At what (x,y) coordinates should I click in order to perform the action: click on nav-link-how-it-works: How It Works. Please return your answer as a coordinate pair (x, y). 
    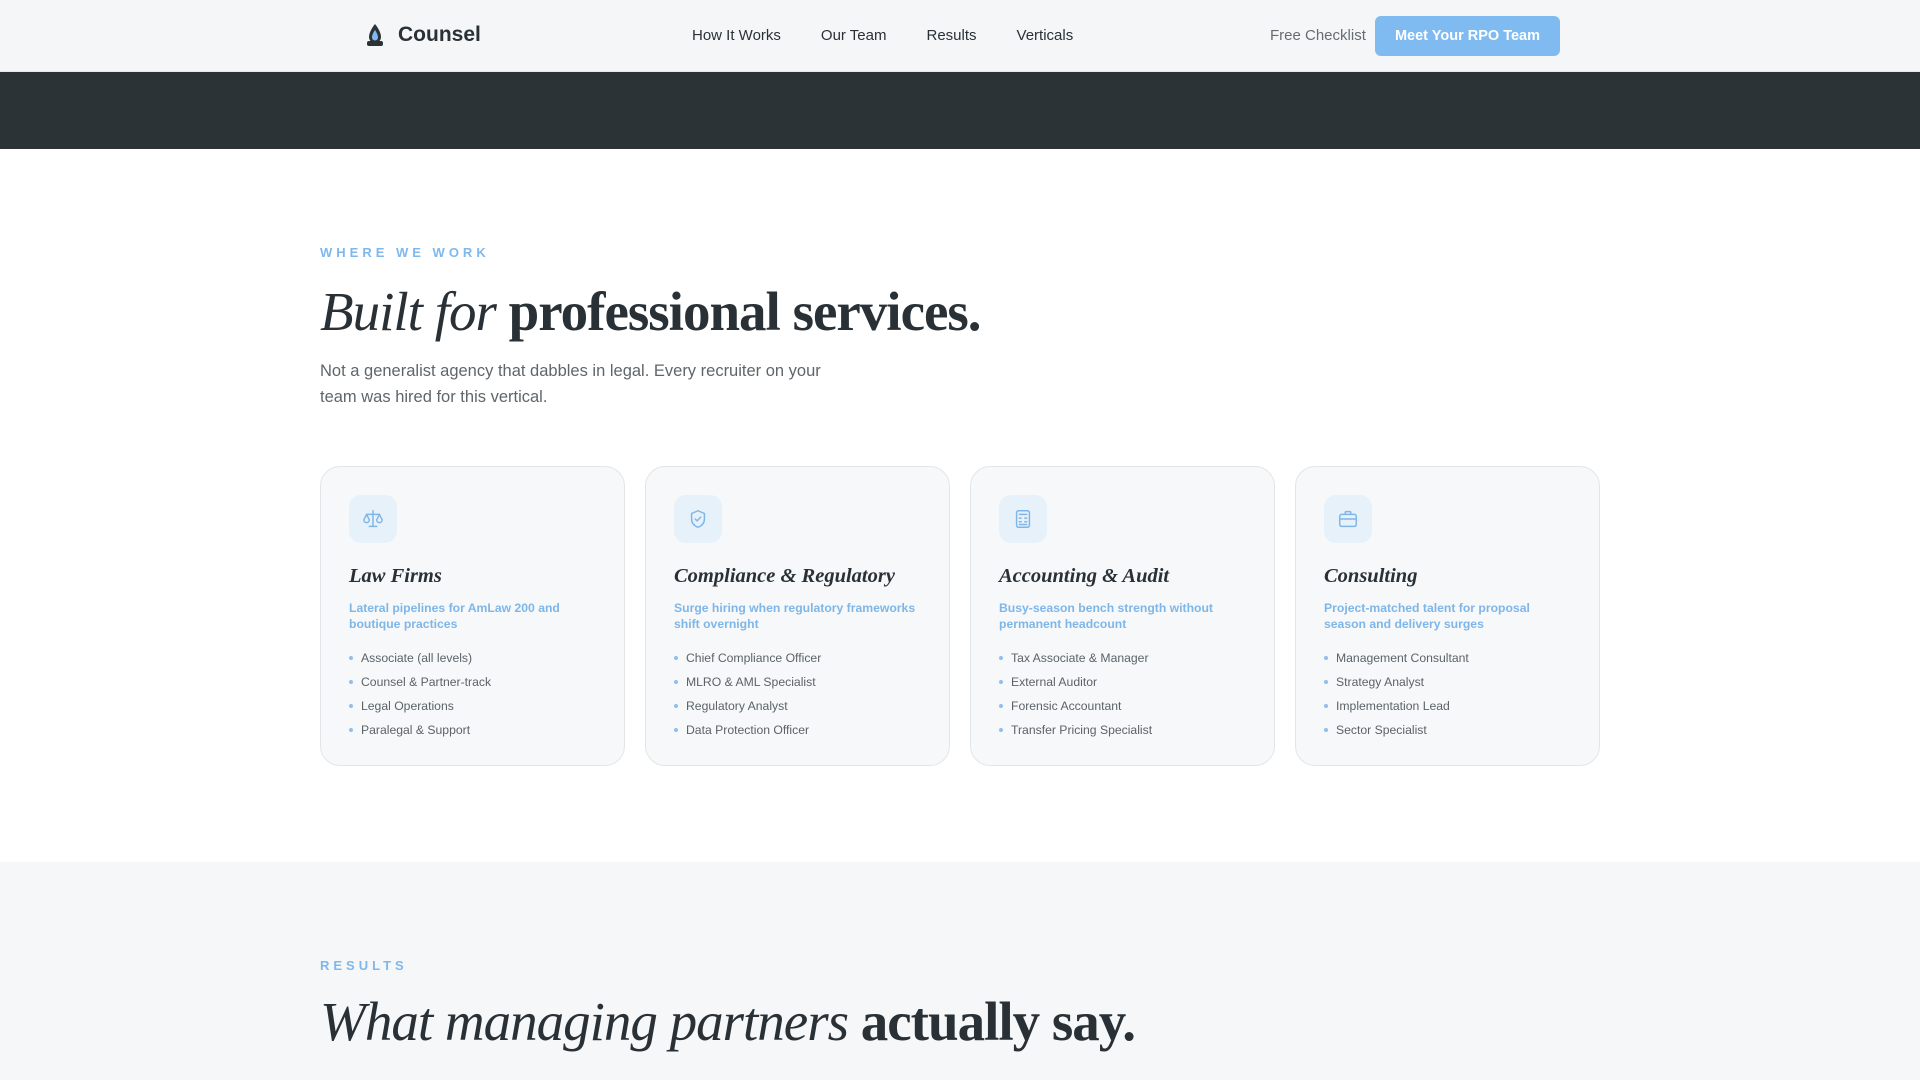
    Looking at the image, I should click on (736, 35).